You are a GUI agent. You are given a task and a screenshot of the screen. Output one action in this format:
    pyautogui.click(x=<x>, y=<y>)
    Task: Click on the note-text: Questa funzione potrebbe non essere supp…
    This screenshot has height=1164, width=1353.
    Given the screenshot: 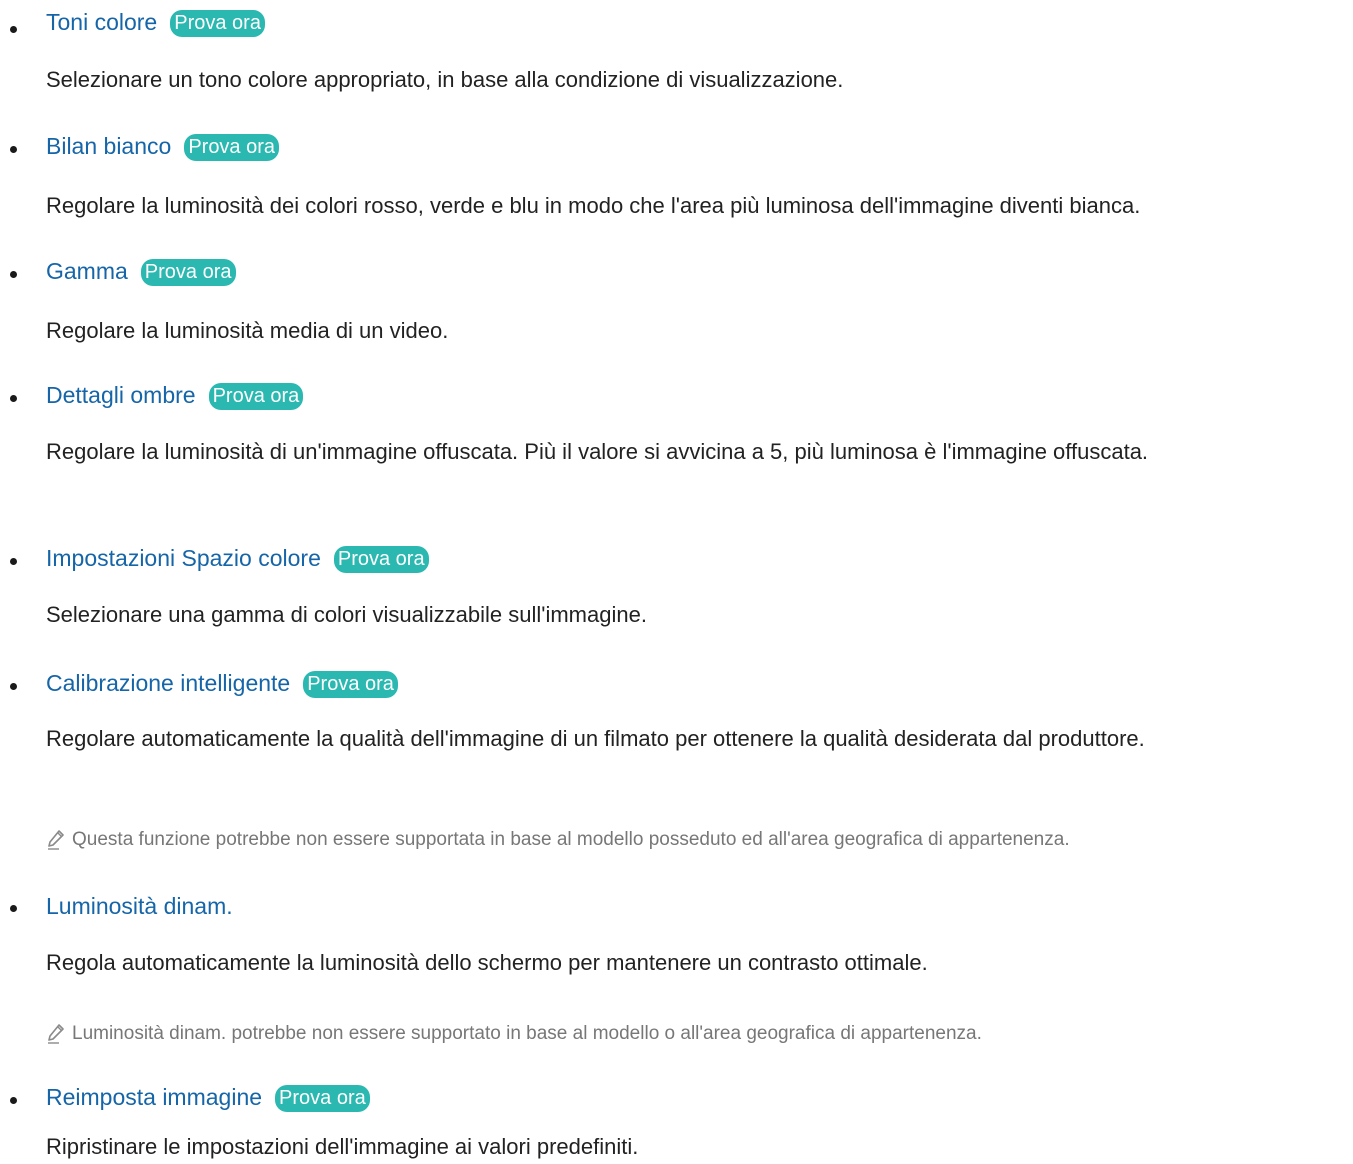 What is the action you would take?
    pyautogui.click(x=571, y=839)
    